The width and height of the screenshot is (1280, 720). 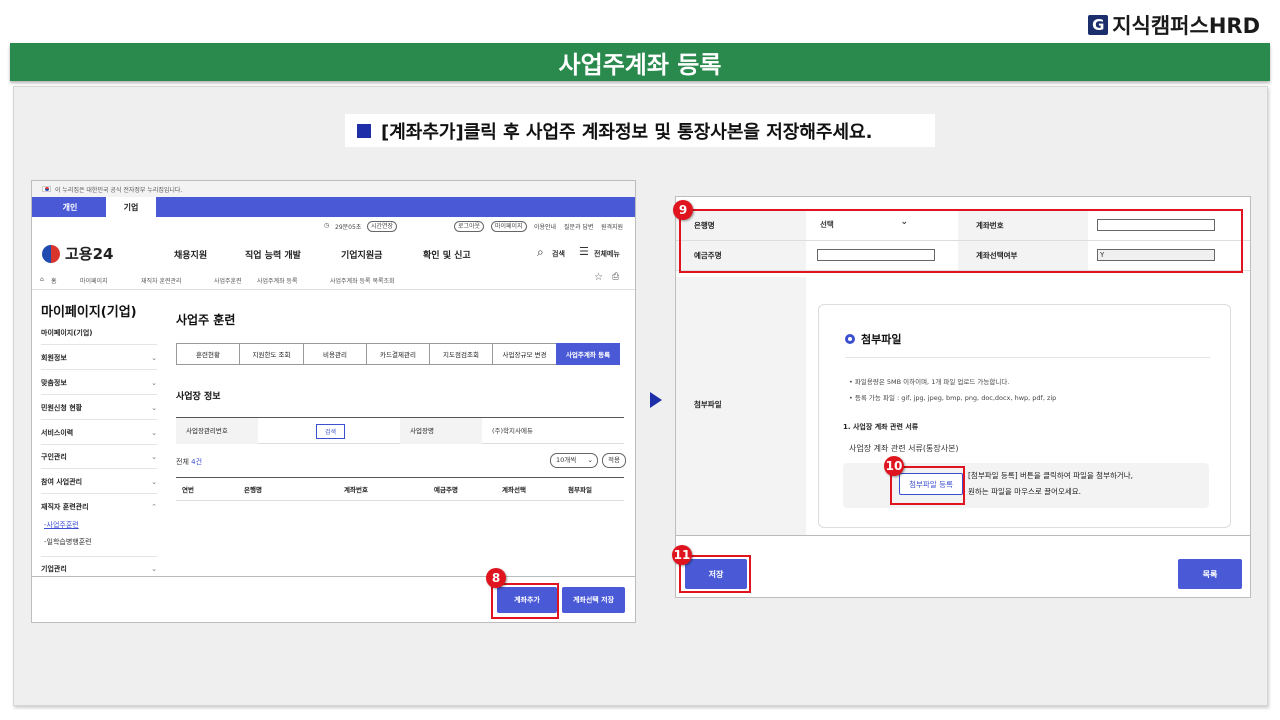 What do you see at coordinates (593, 600) in the screenshot?
I see `save-selected-account-button: 계좌선택 저장` at bounding box center [593, 600].